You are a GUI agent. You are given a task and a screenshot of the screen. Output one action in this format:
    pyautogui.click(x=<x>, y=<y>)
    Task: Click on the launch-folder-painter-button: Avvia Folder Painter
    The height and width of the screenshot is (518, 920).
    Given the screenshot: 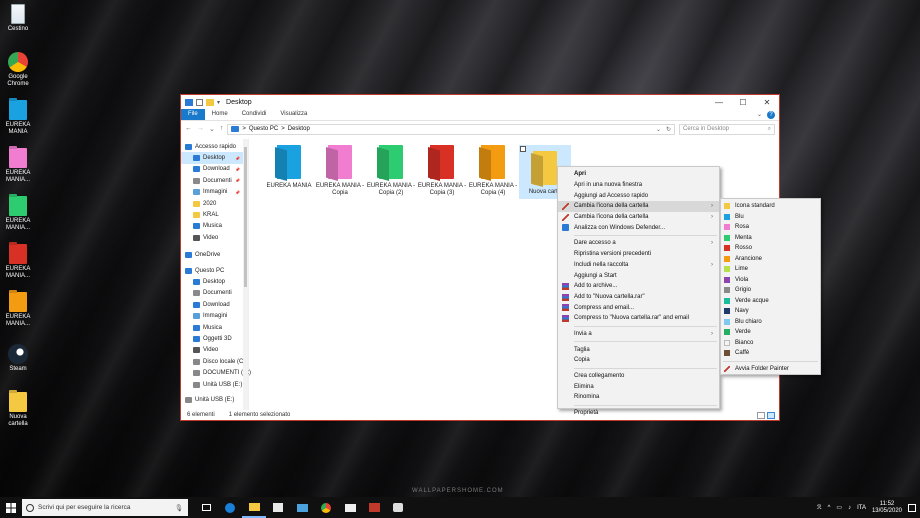 What is the action you would take?
    pyautogui.click(x=770, y=369)
    